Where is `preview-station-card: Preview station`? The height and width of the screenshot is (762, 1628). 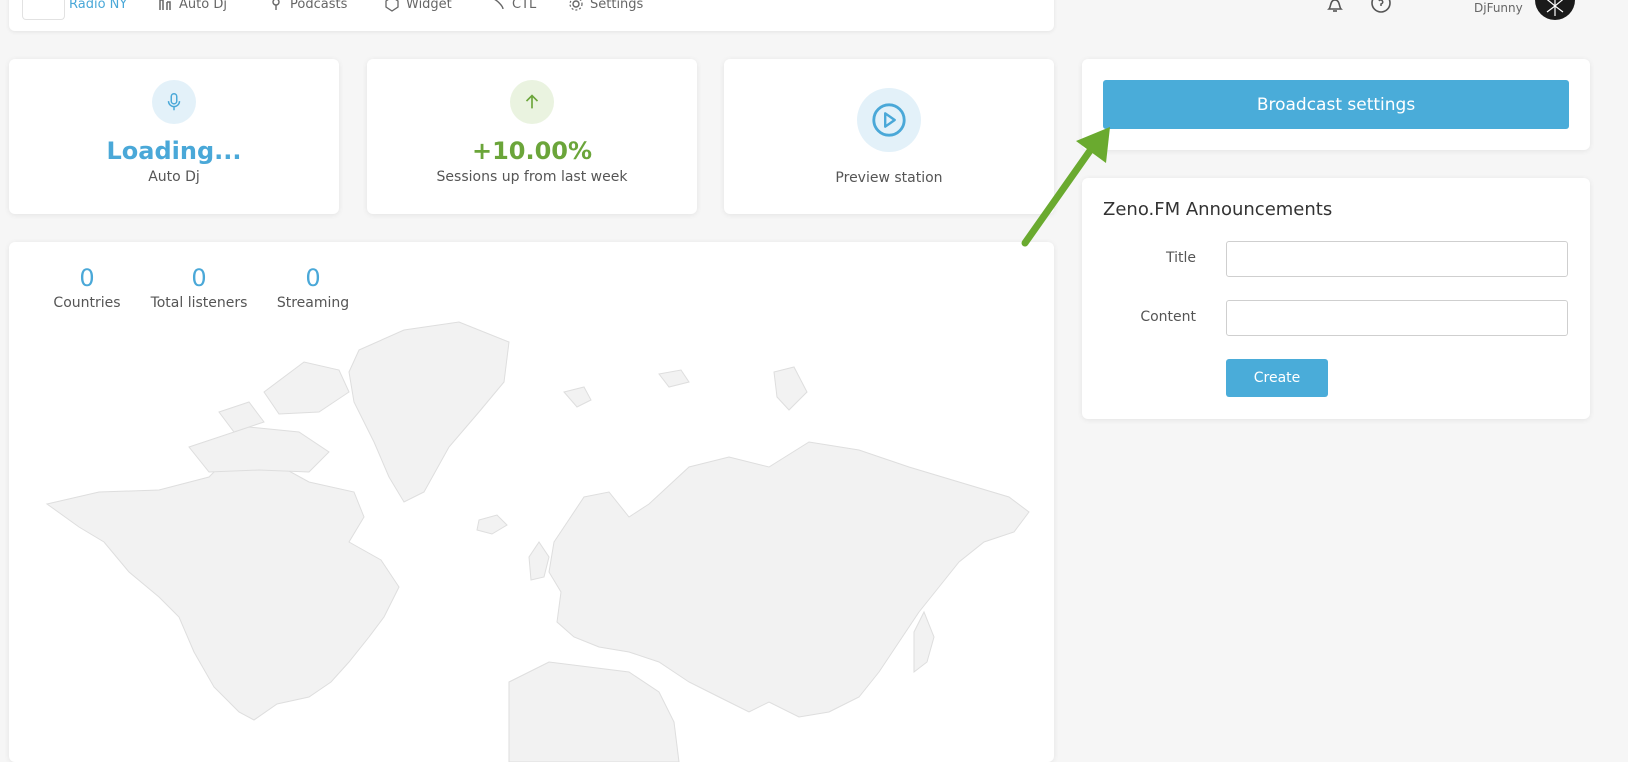 preview-station-card: Preview station is located at coordinates (889, 136).